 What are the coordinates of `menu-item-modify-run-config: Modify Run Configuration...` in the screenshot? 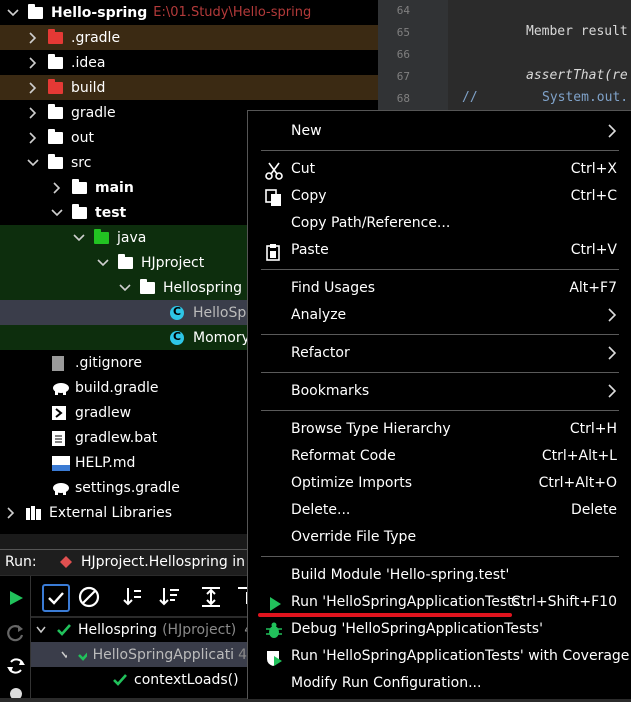 It's located at (439, 684).